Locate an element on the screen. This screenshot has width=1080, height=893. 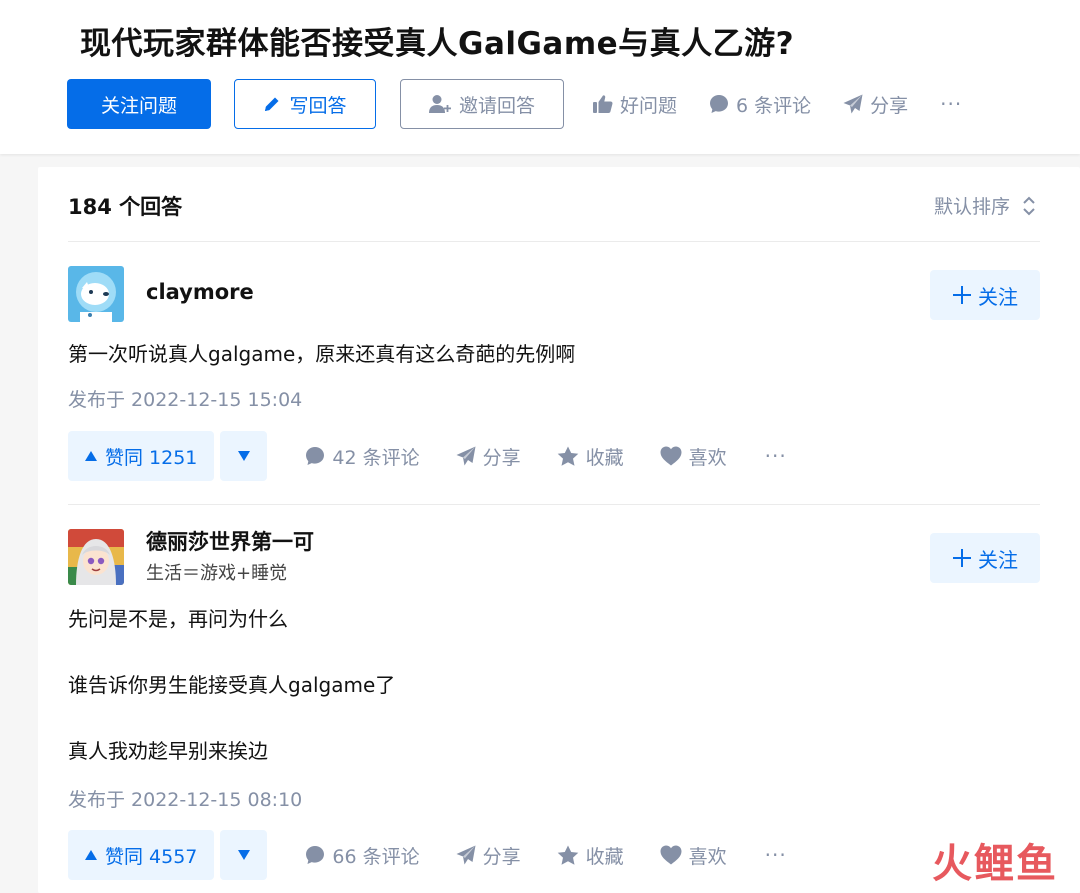
watermark-part: 鱼 is located at coordinates (1037, 864).